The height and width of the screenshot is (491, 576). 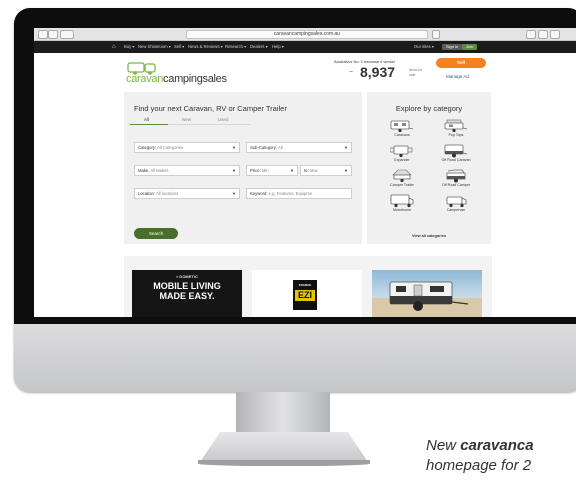 What do you see at coordinates (299, 193) in the screenshot?
I see `keyword-input: Keyword: e.g. Features, Equipme` at bounding box center [299, 193].